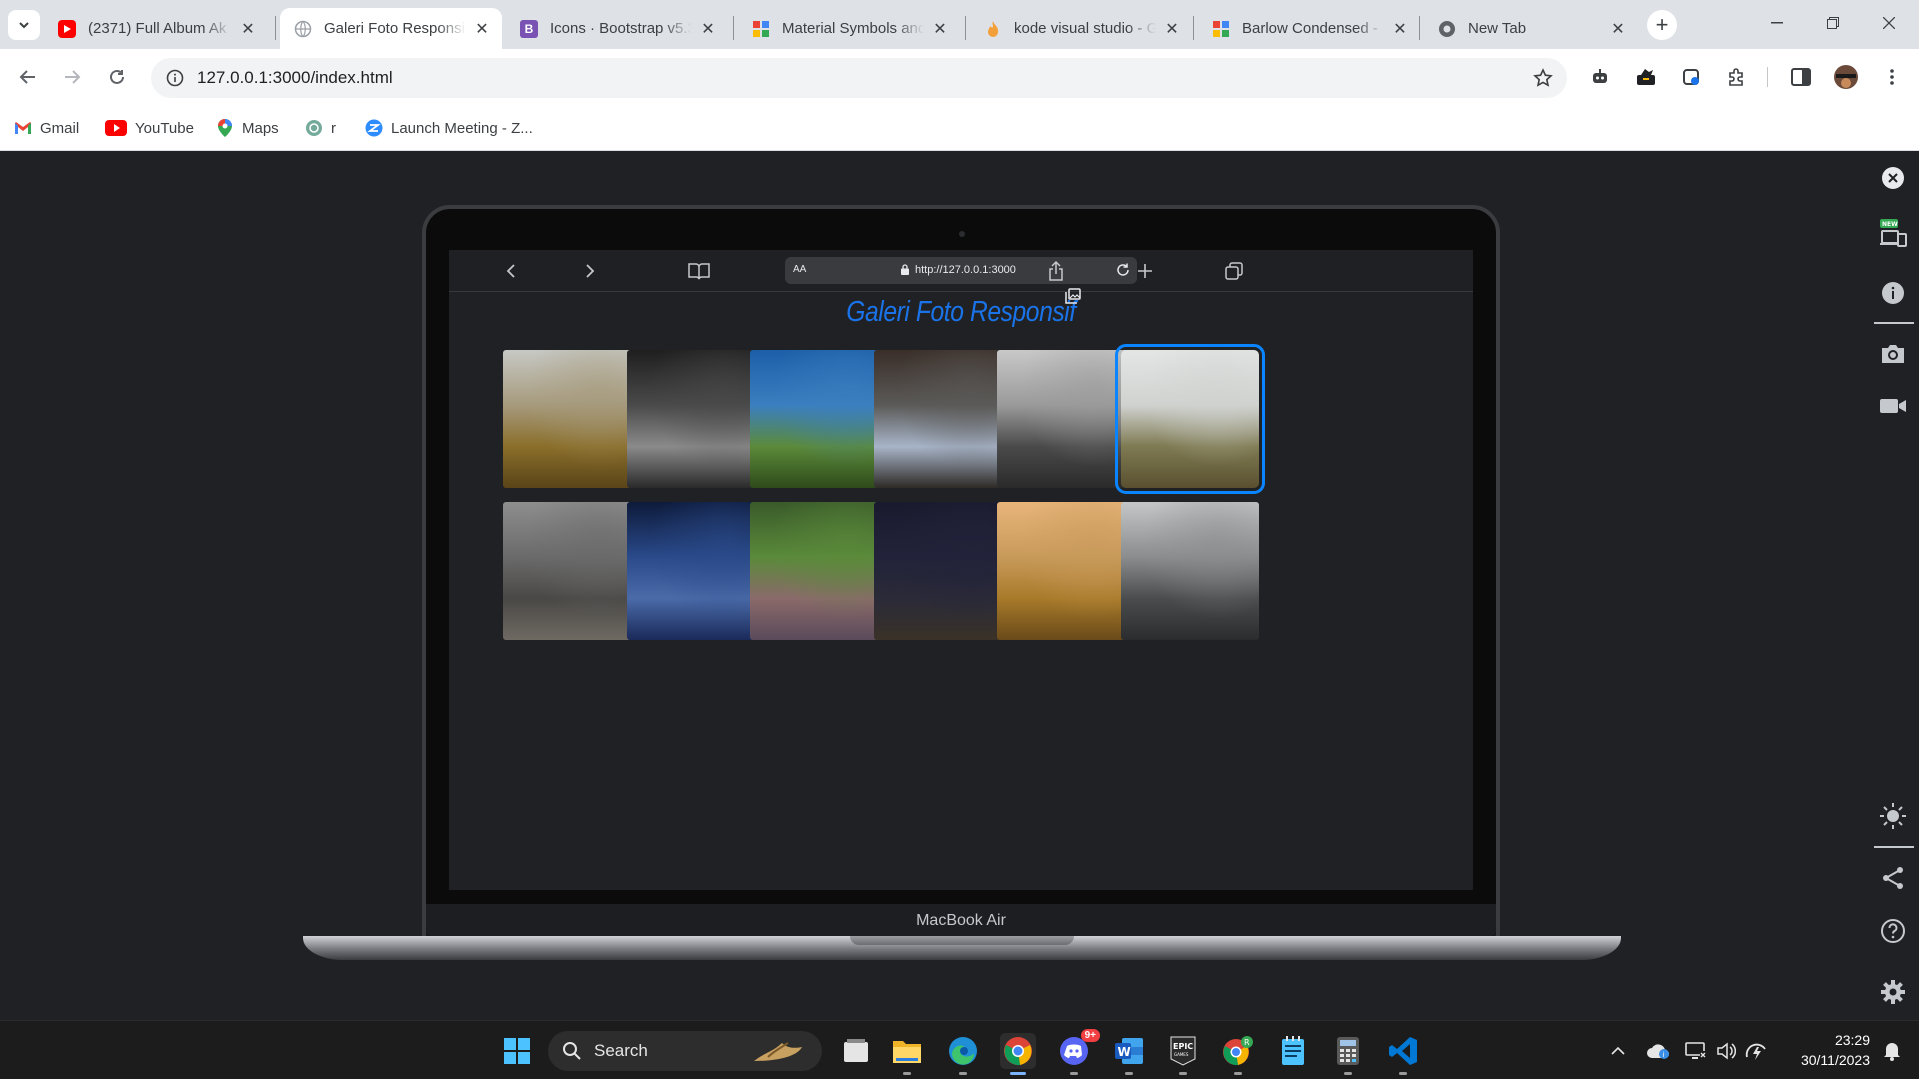 The height and width of the screenshot is (1079, 1919). What do you see at coordinates (28, 77) in the screenshot?
I see `back-button` at bounding box center [28, 77].